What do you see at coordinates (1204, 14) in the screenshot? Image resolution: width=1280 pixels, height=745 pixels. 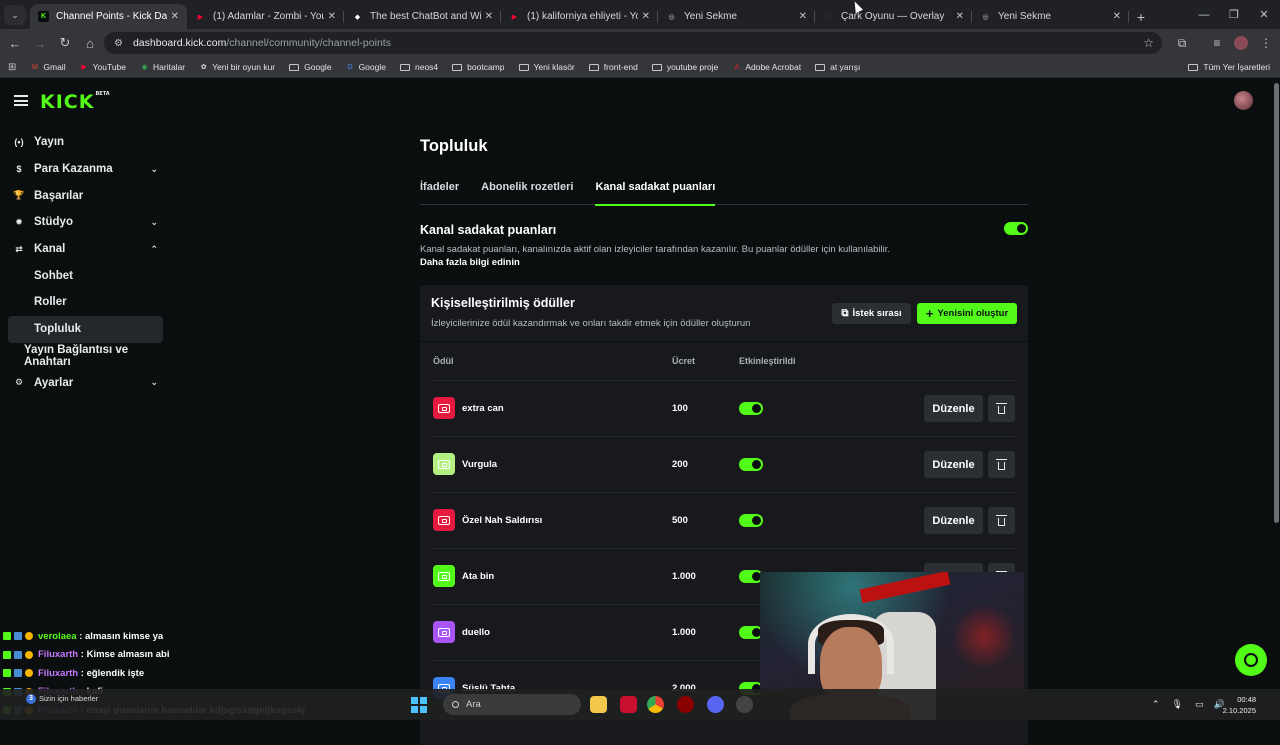 I see `minimize-button: —` at bounding box center [1204, 14].